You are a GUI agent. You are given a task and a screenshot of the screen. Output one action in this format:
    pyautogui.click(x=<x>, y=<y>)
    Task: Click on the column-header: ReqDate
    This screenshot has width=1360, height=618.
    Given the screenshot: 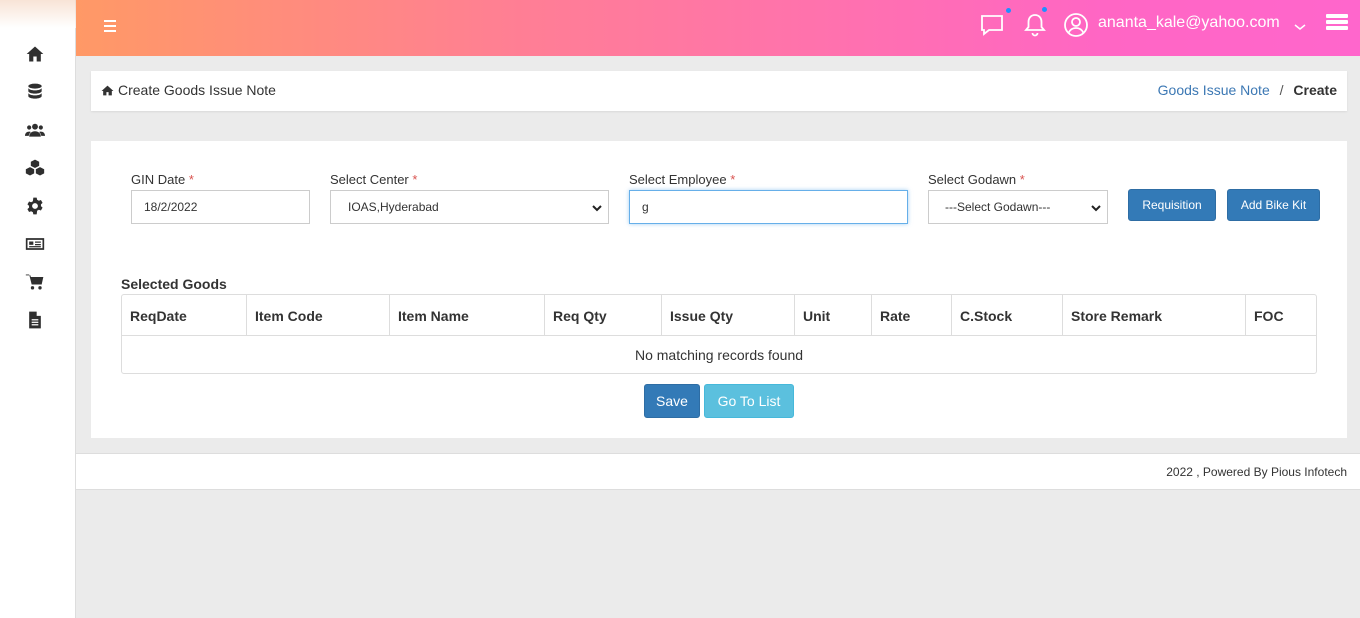 What is the action you would take?
    pyautogui.click(x=184, y=315)
    